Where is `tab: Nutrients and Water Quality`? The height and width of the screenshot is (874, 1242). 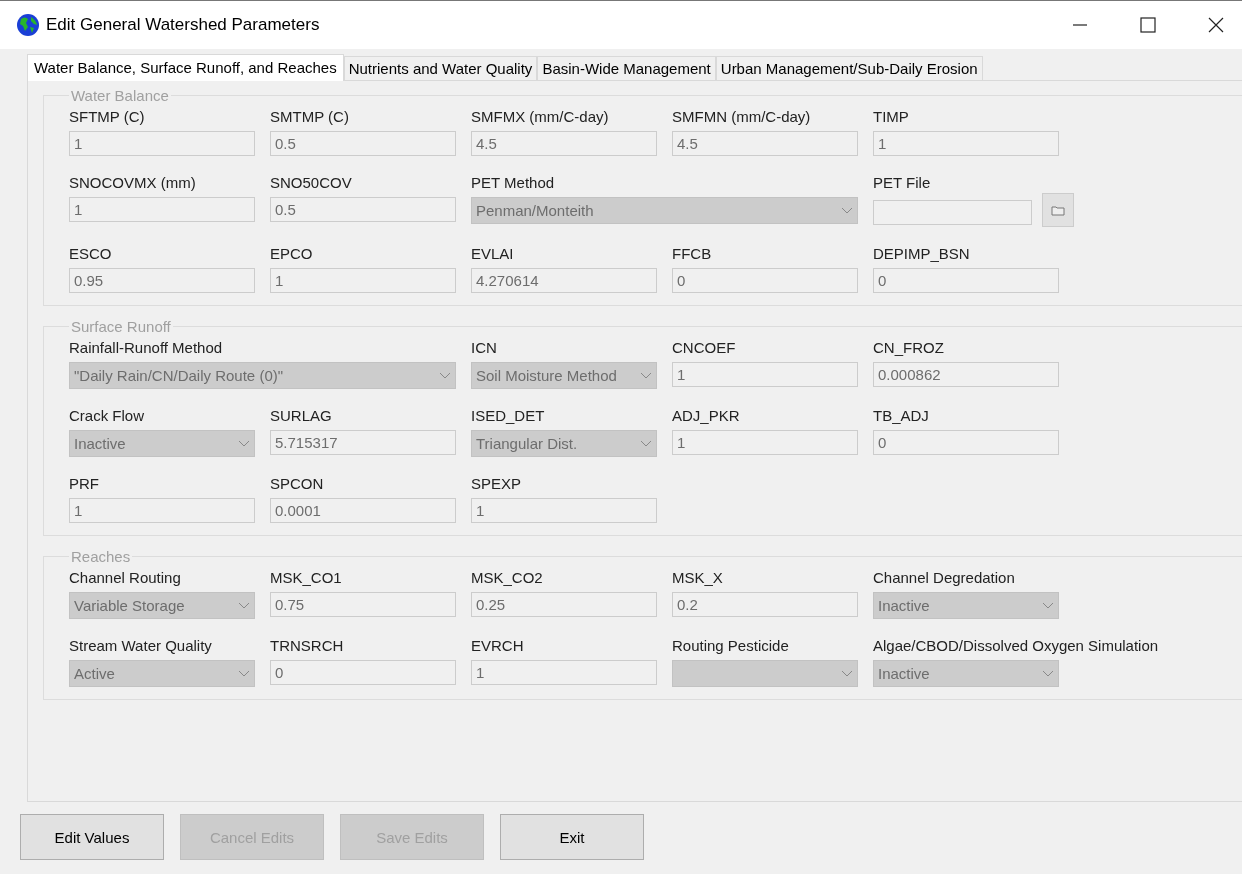 tab: Nutrients and Water Quality is located at coordinates (440, 68).